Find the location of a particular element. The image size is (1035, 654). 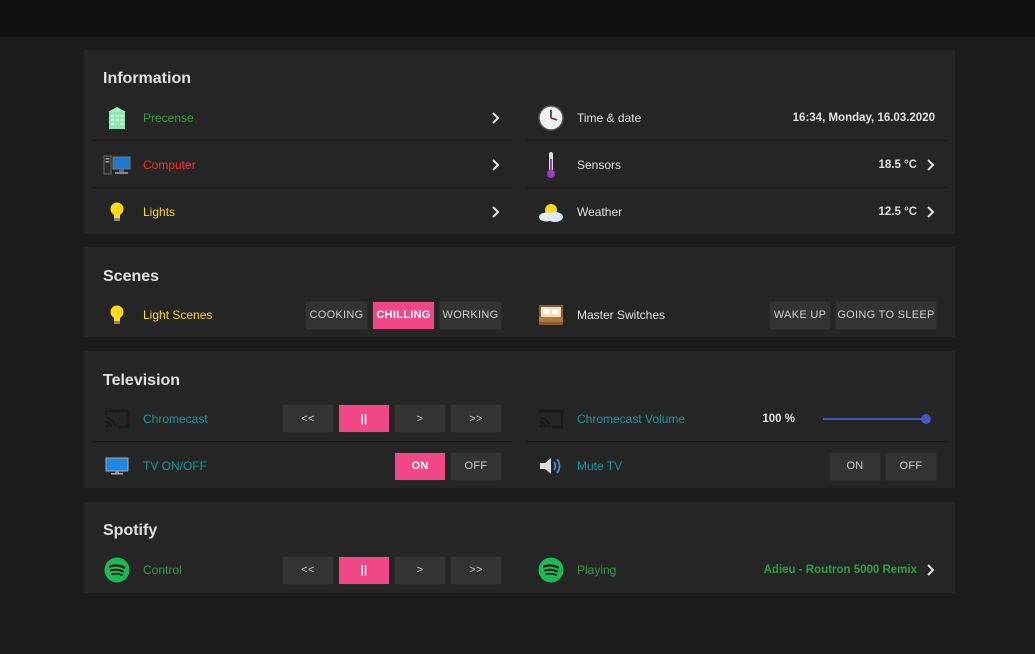

spotify-rewind-button: << is located at coordinates (308, 570).